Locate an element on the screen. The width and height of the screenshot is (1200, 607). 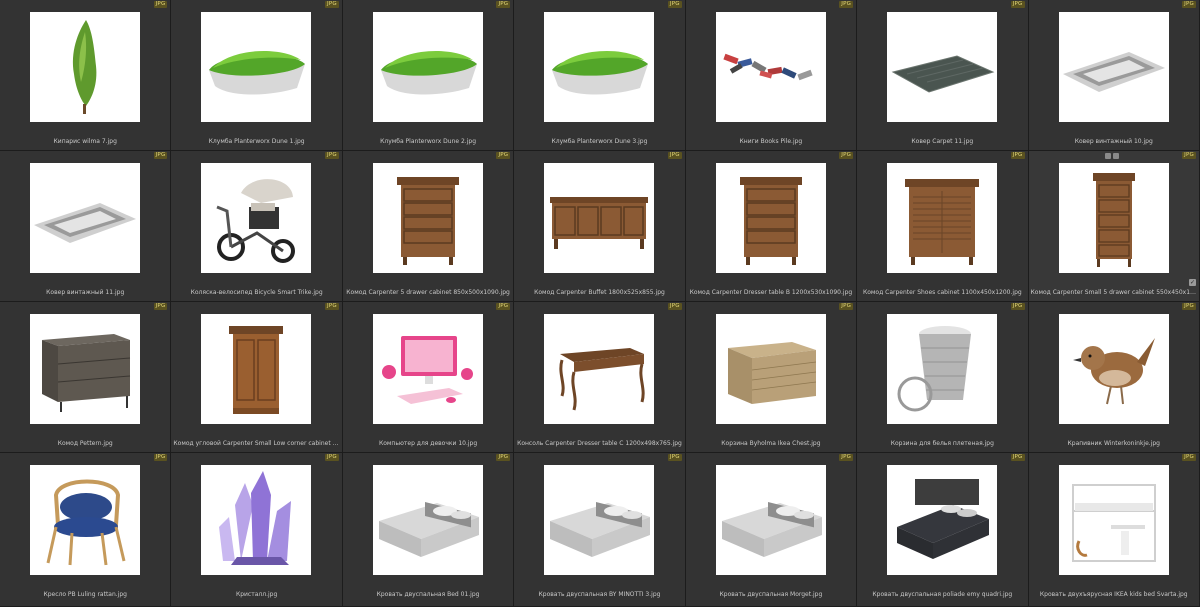
rattan-chair-icon is located at coordinates (86, 522).